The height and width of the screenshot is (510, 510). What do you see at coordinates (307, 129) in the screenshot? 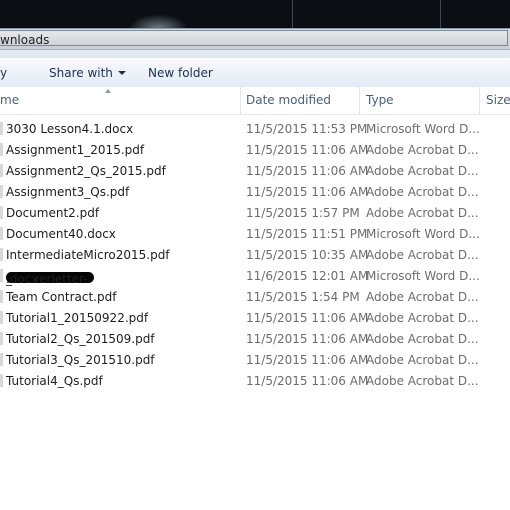
I see `file-date: 11/5/2015 11:53 PM` at bounding box center [307, 129].